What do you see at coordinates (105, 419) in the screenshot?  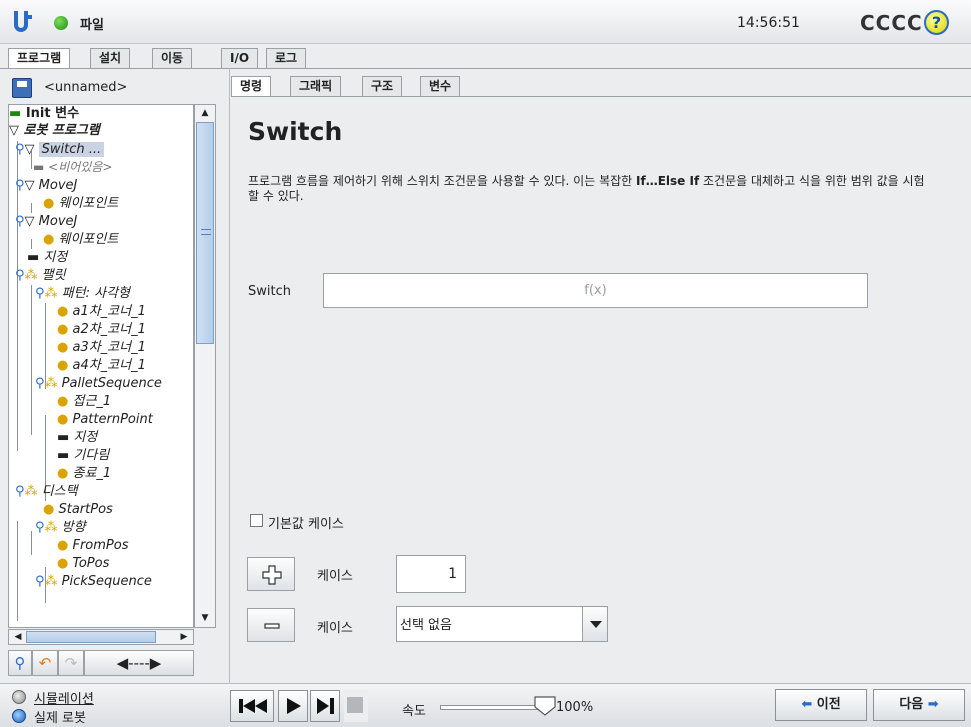 I see `tree-item: ● PatternPoint` at bounding box center [105, 419].